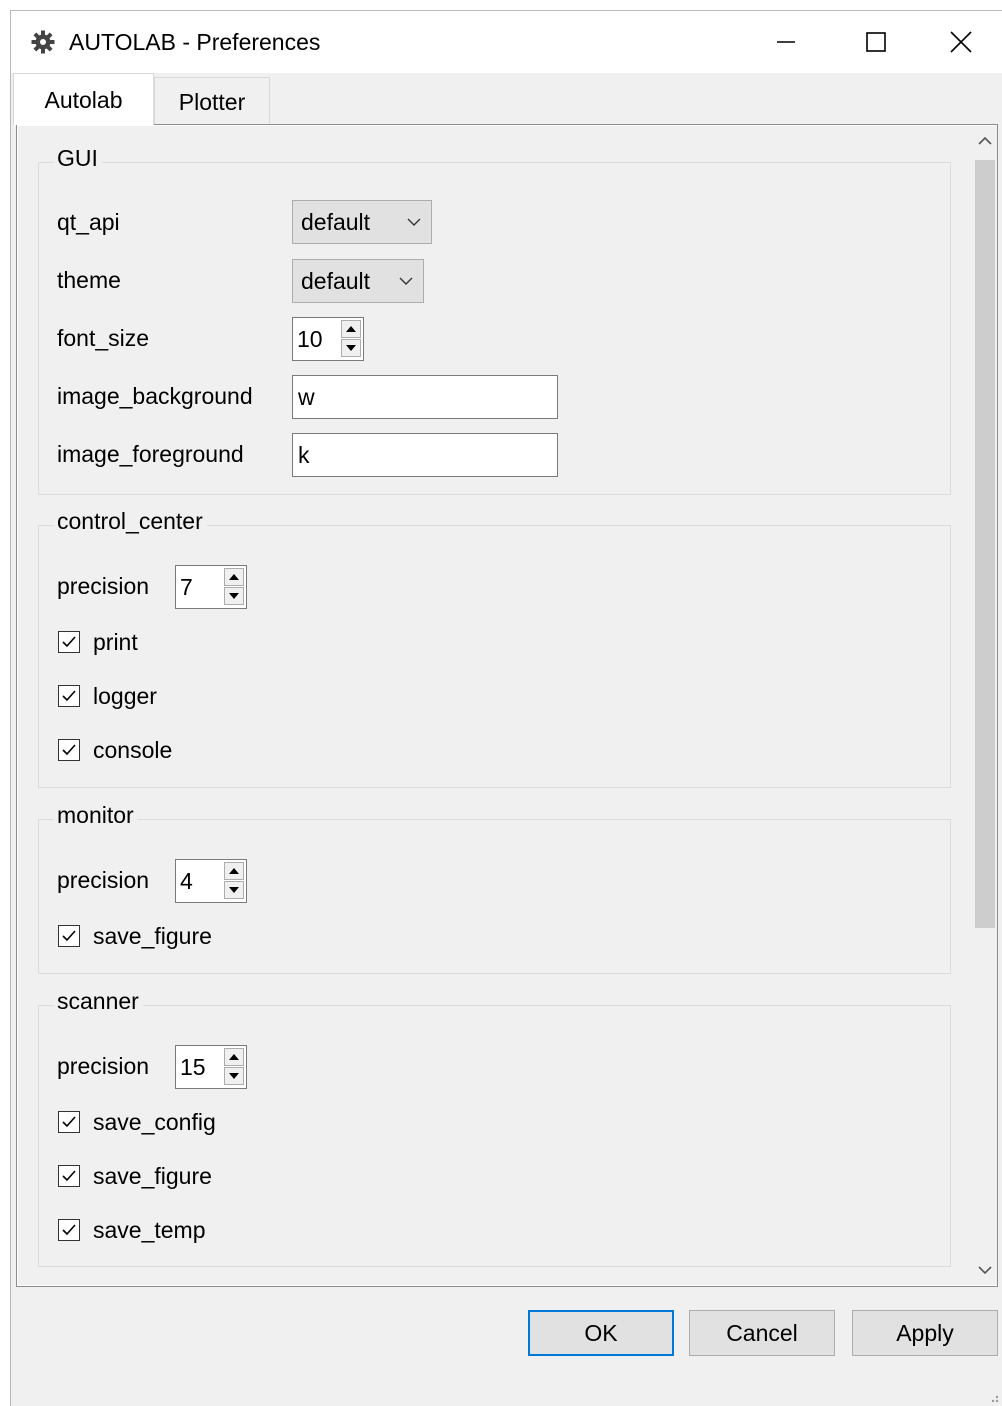 The width and height of the screenshot is (1002, 1406). What do you see at coordinates (186, 587) in the screenshot?
I see `precision-value: 7` at bounding box center [186, 587].